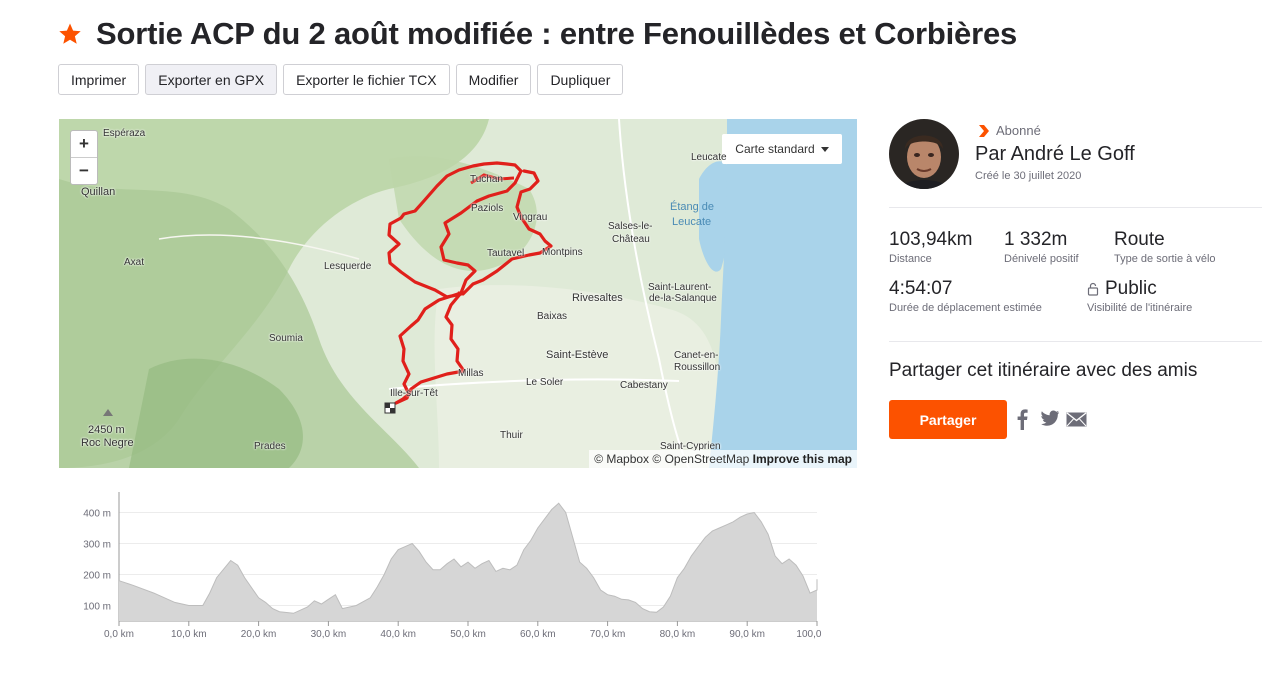 Image resolution: width=1262 pixels, height=678 pixels. What do you see at coordinates (506, 253) in the screenshot?
I see `map-label: Tautavel` at bounding box center [506, 253].